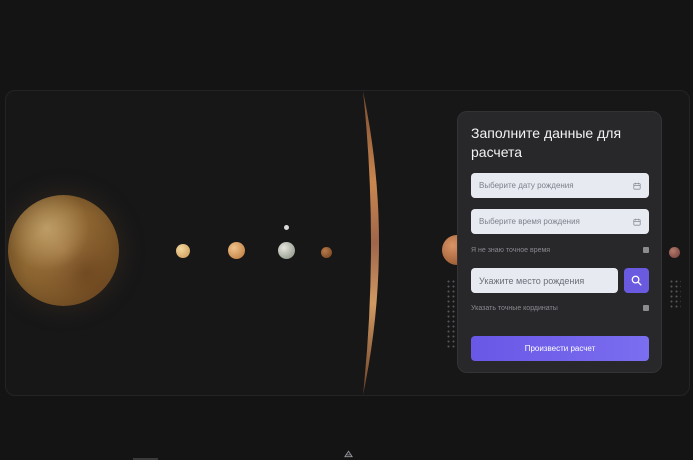  I want to click on exact-coordinates-checkbox, so click(646, 308).